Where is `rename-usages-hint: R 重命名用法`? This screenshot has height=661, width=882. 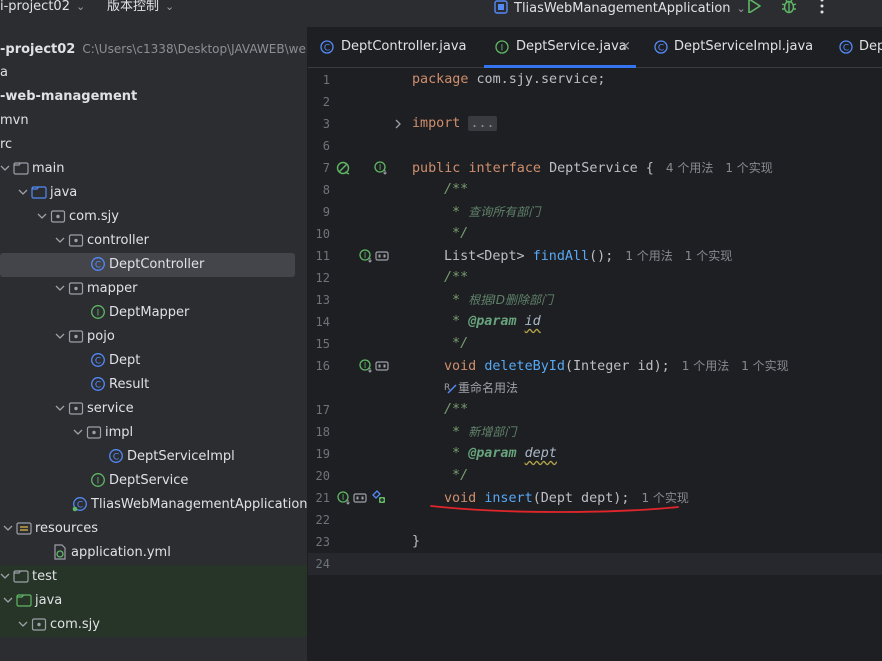 rename-usages-hint: R 重命名用法 is located at coordinates (481, 387).